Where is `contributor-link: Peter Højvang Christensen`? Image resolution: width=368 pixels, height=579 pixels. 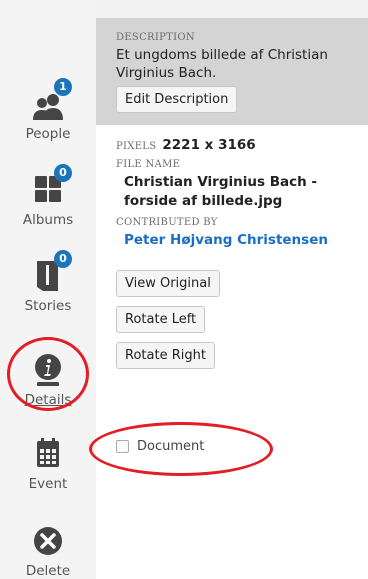
contributor-link: Peter Højvang Christensen is located at coordinates (236, 240).